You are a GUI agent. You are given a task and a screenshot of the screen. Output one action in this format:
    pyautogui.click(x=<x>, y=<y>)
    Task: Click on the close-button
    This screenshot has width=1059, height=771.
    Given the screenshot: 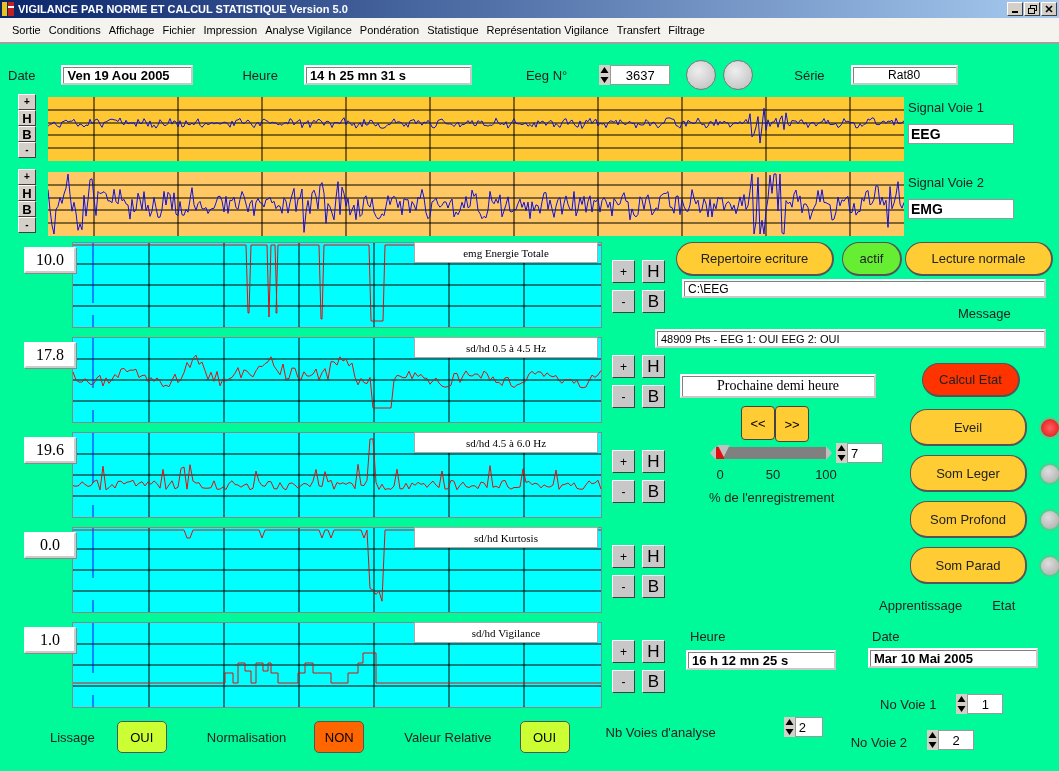 What is the action you would take?
    pyautogui.click(x=1049, y=9)
    